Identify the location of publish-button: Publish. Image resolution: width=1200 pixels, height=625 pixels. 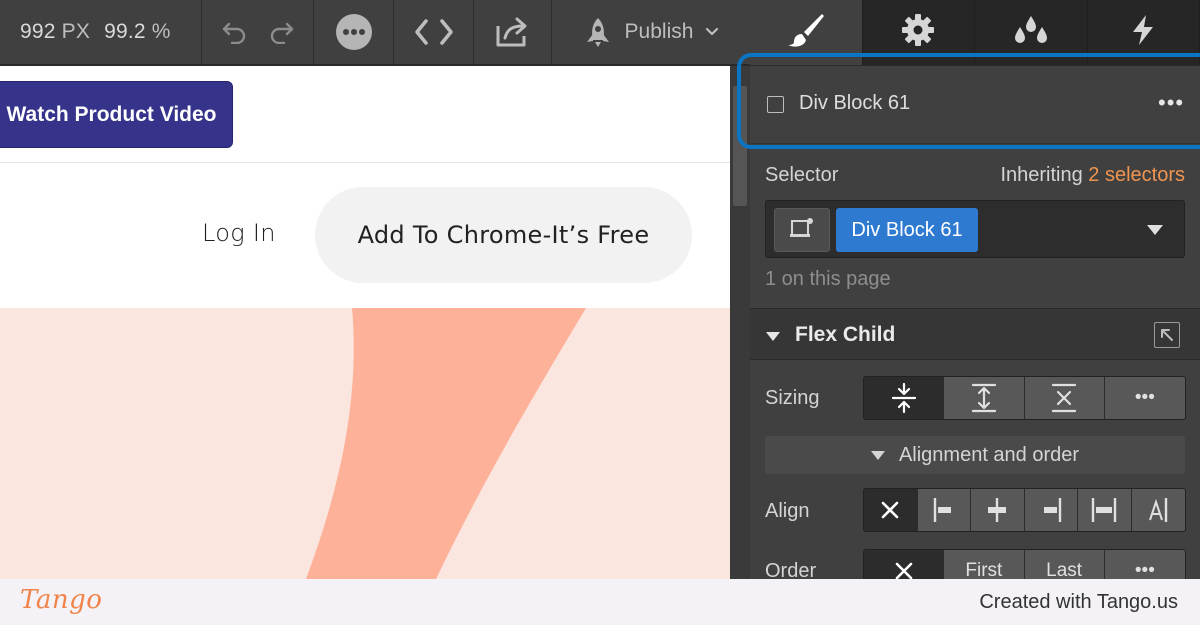
(651, 32).